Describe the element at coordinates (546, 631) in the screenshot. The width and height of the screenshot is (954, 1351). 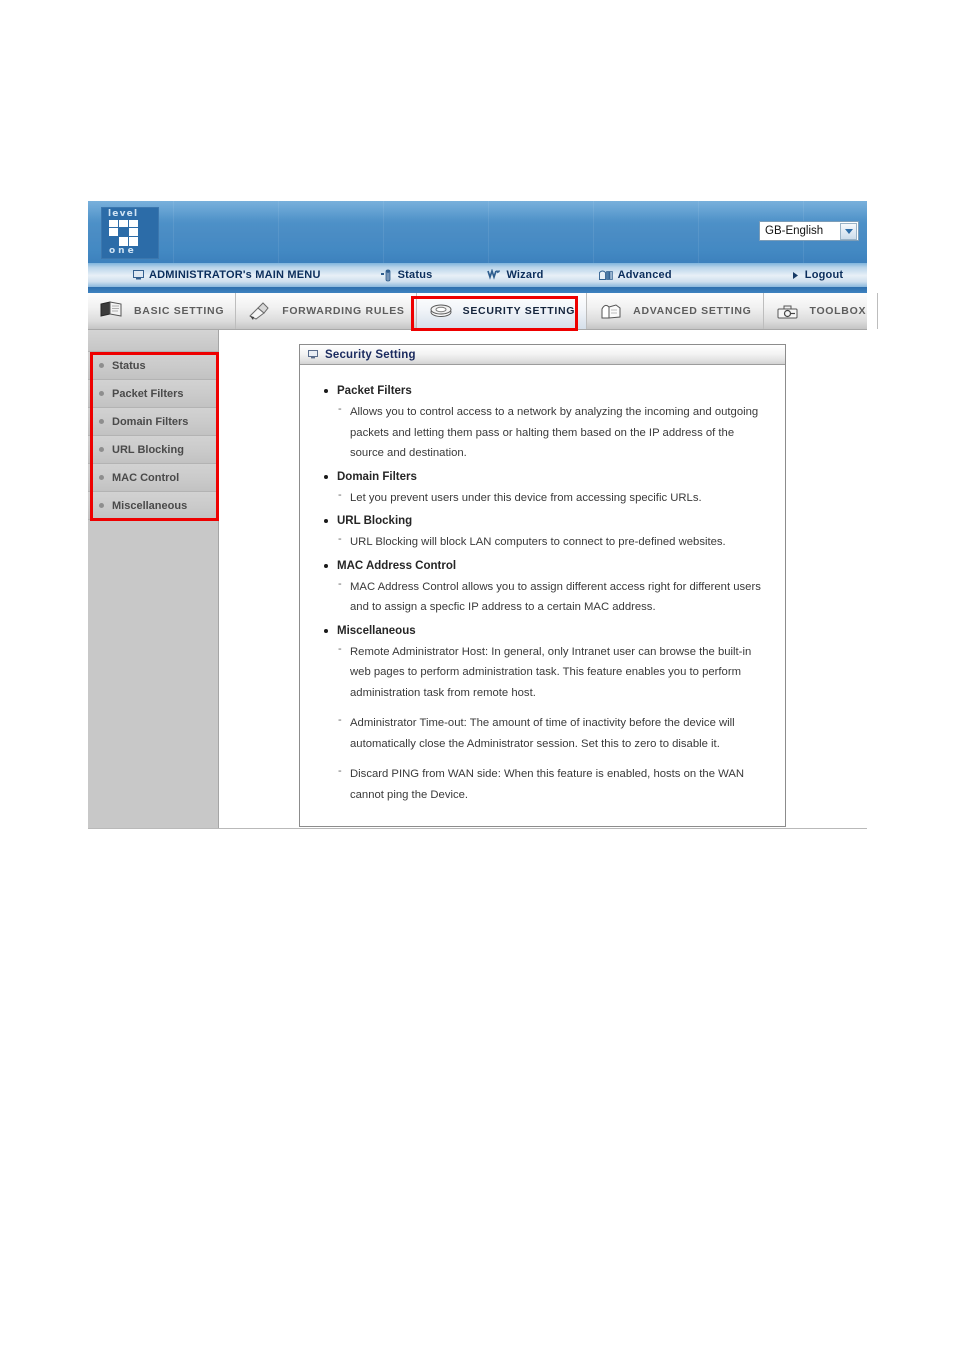
I see `section-heading-row: Miscellaneous` at that location.